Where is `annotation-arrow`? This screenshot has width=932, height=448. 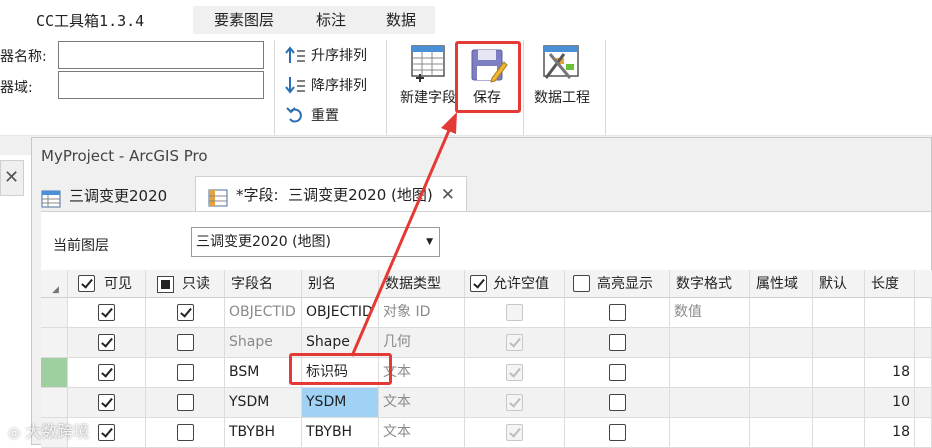
annotation-arrow is located at coordinates (403, 234).